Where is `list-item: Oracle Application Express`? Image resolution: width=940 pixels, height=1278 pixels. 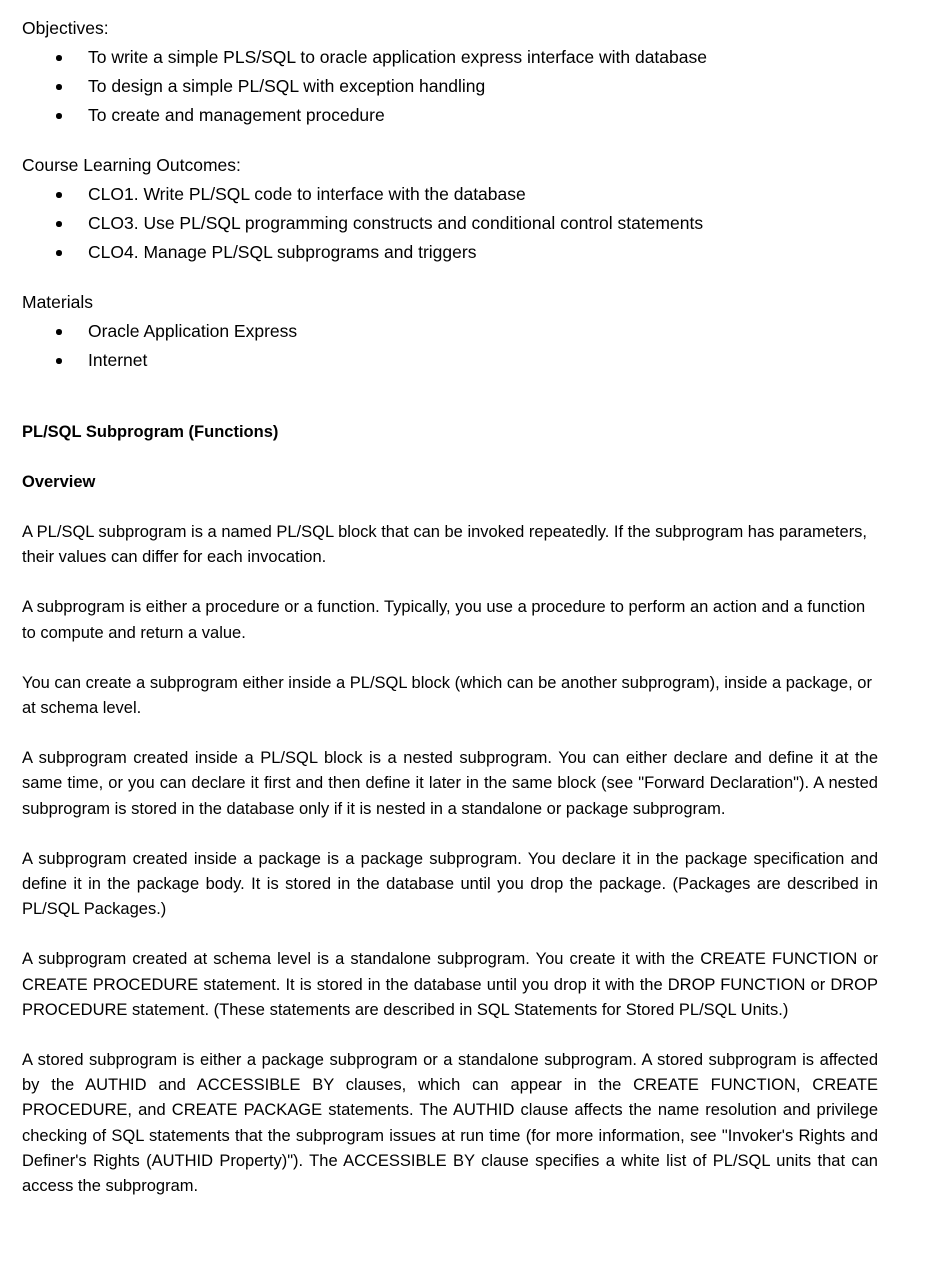 list-item: Oracle Application Express is located at coordinates (449, 331).